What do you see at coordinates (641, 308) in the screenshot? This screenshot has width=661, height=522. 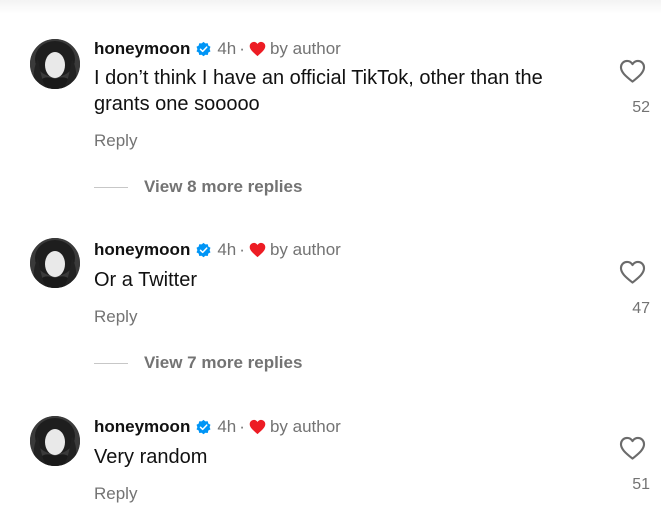 I see `like-count: 47` at bounding box center [641, 308].